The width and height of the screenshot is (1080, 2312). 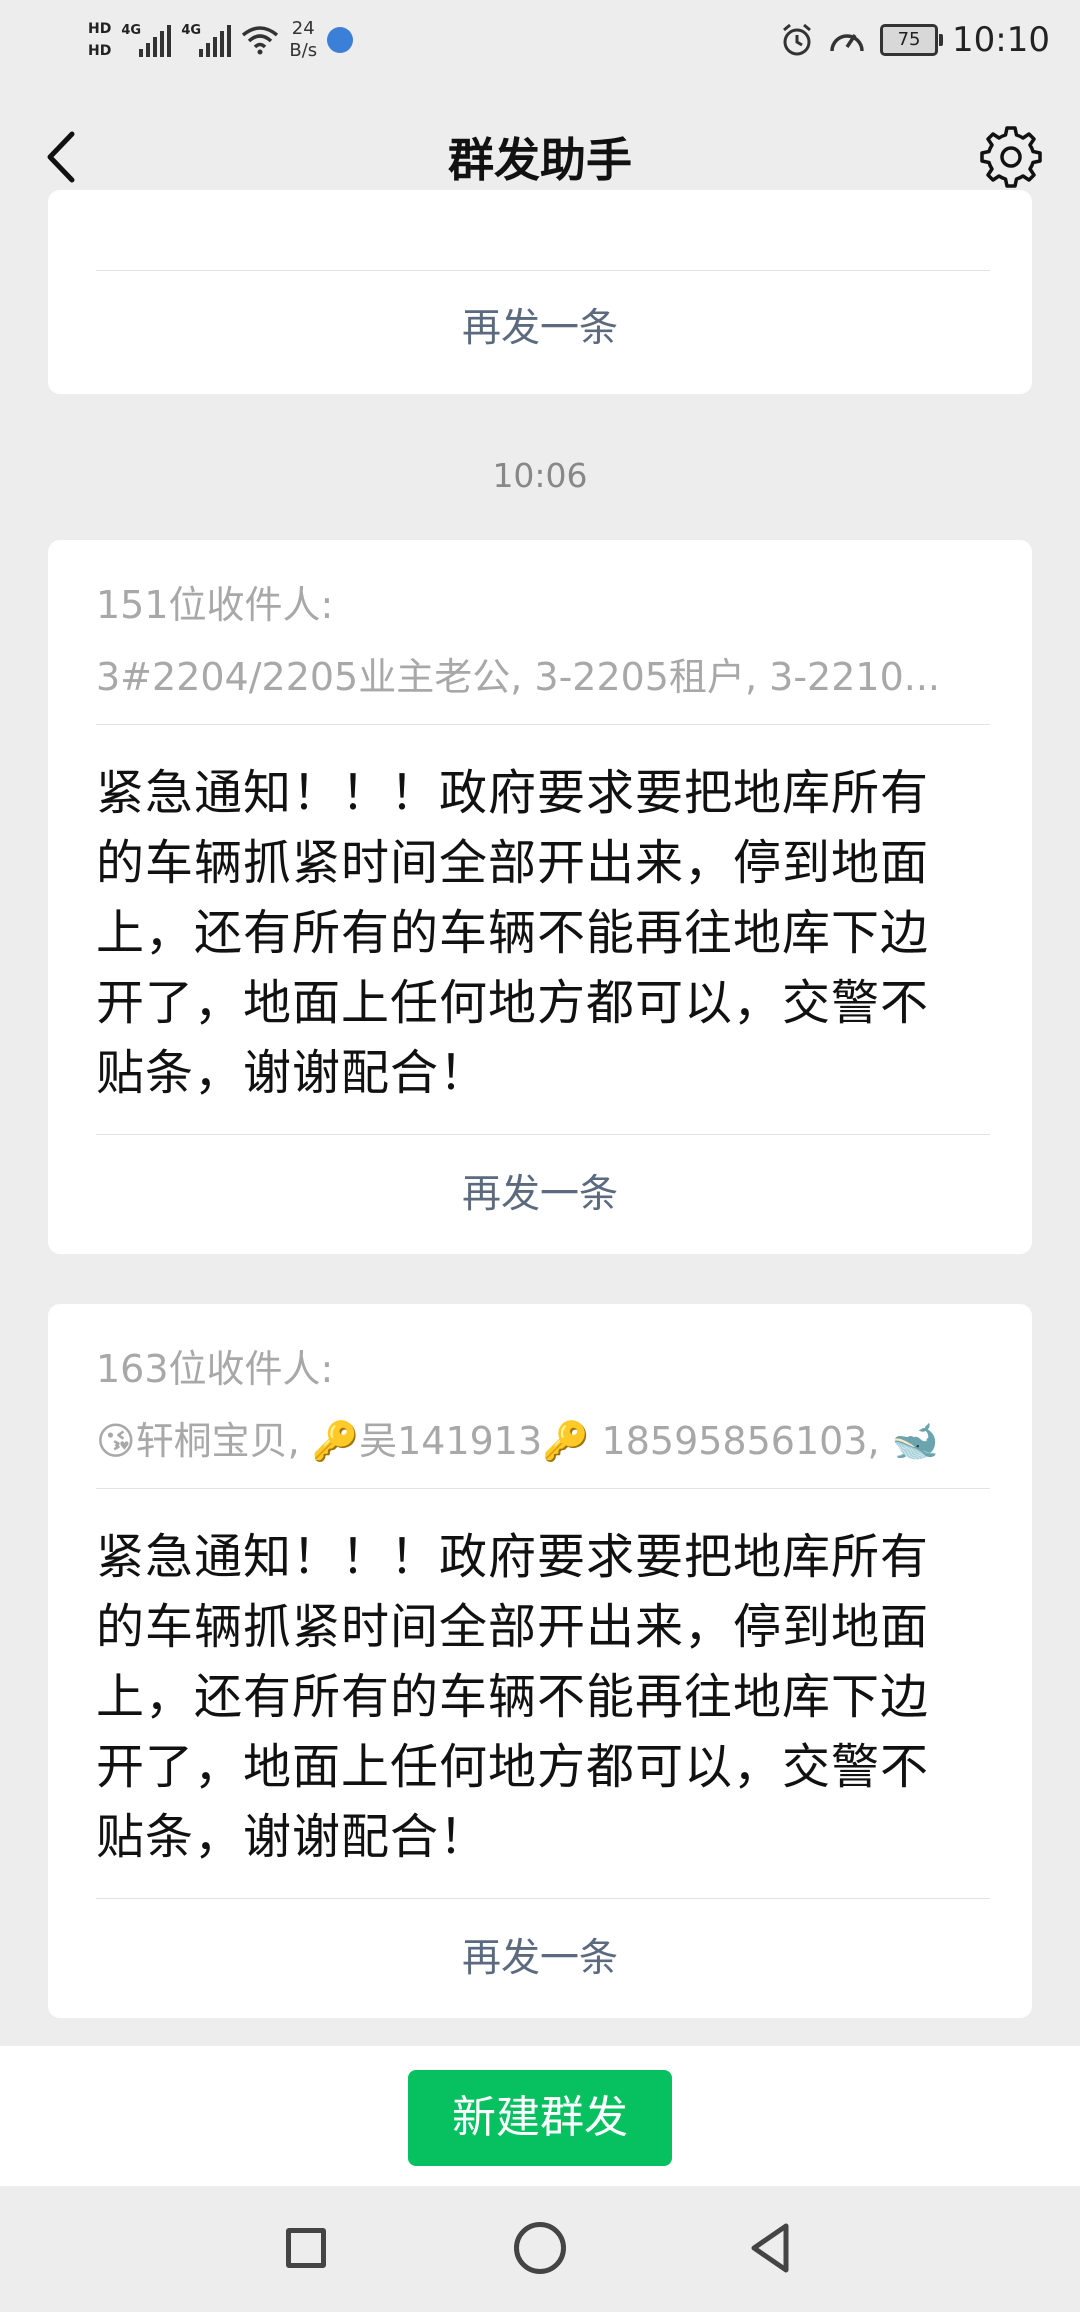 I want to click on broadcast-card-previous: 再发一条, so click(x=540, y=292).